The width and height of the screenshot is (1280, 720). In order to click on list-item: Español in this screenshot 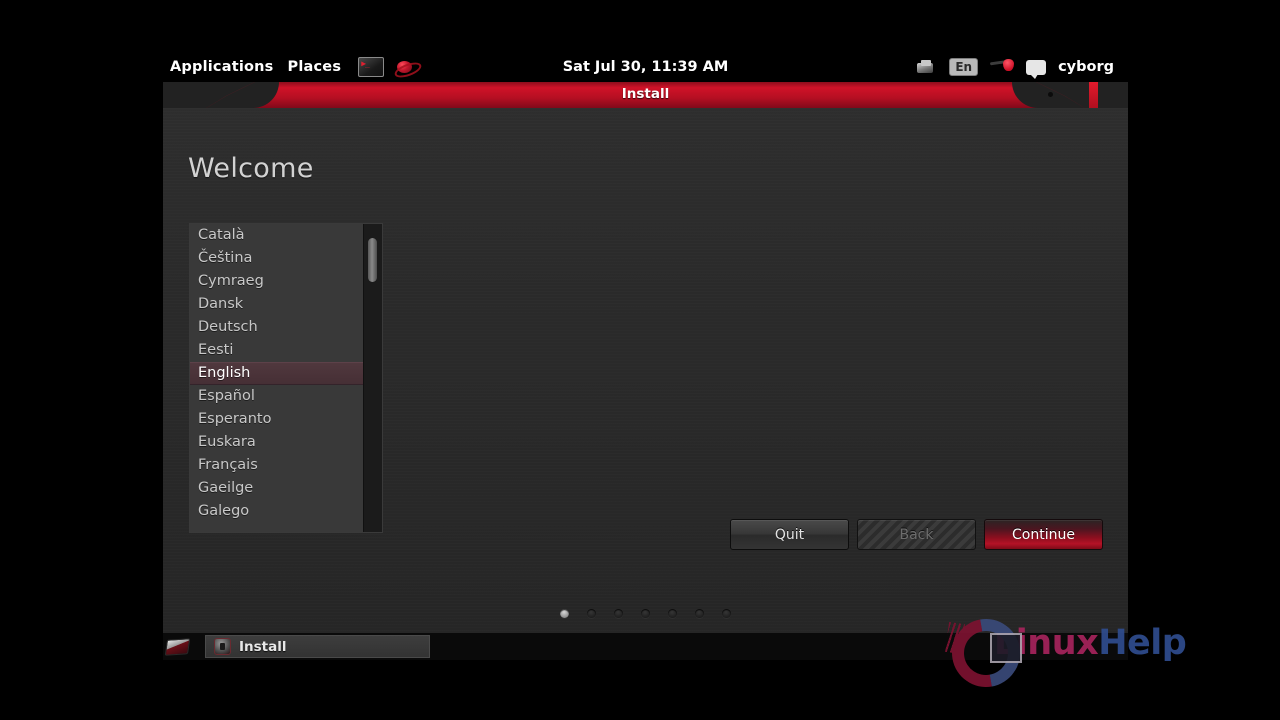, I will do `click(276, 396)`.